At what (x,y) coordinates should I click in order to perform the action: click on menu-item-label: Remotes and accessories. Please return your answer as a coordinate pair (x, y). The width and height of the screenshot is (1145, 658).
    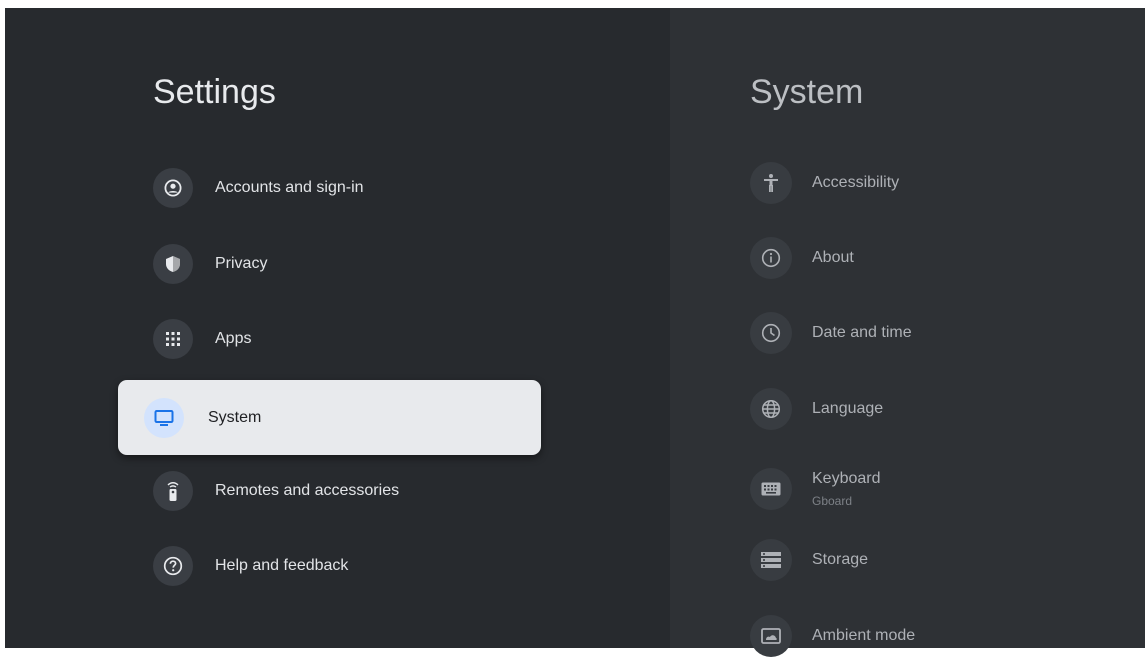
    Looking at the image, I should click on (307, 490).